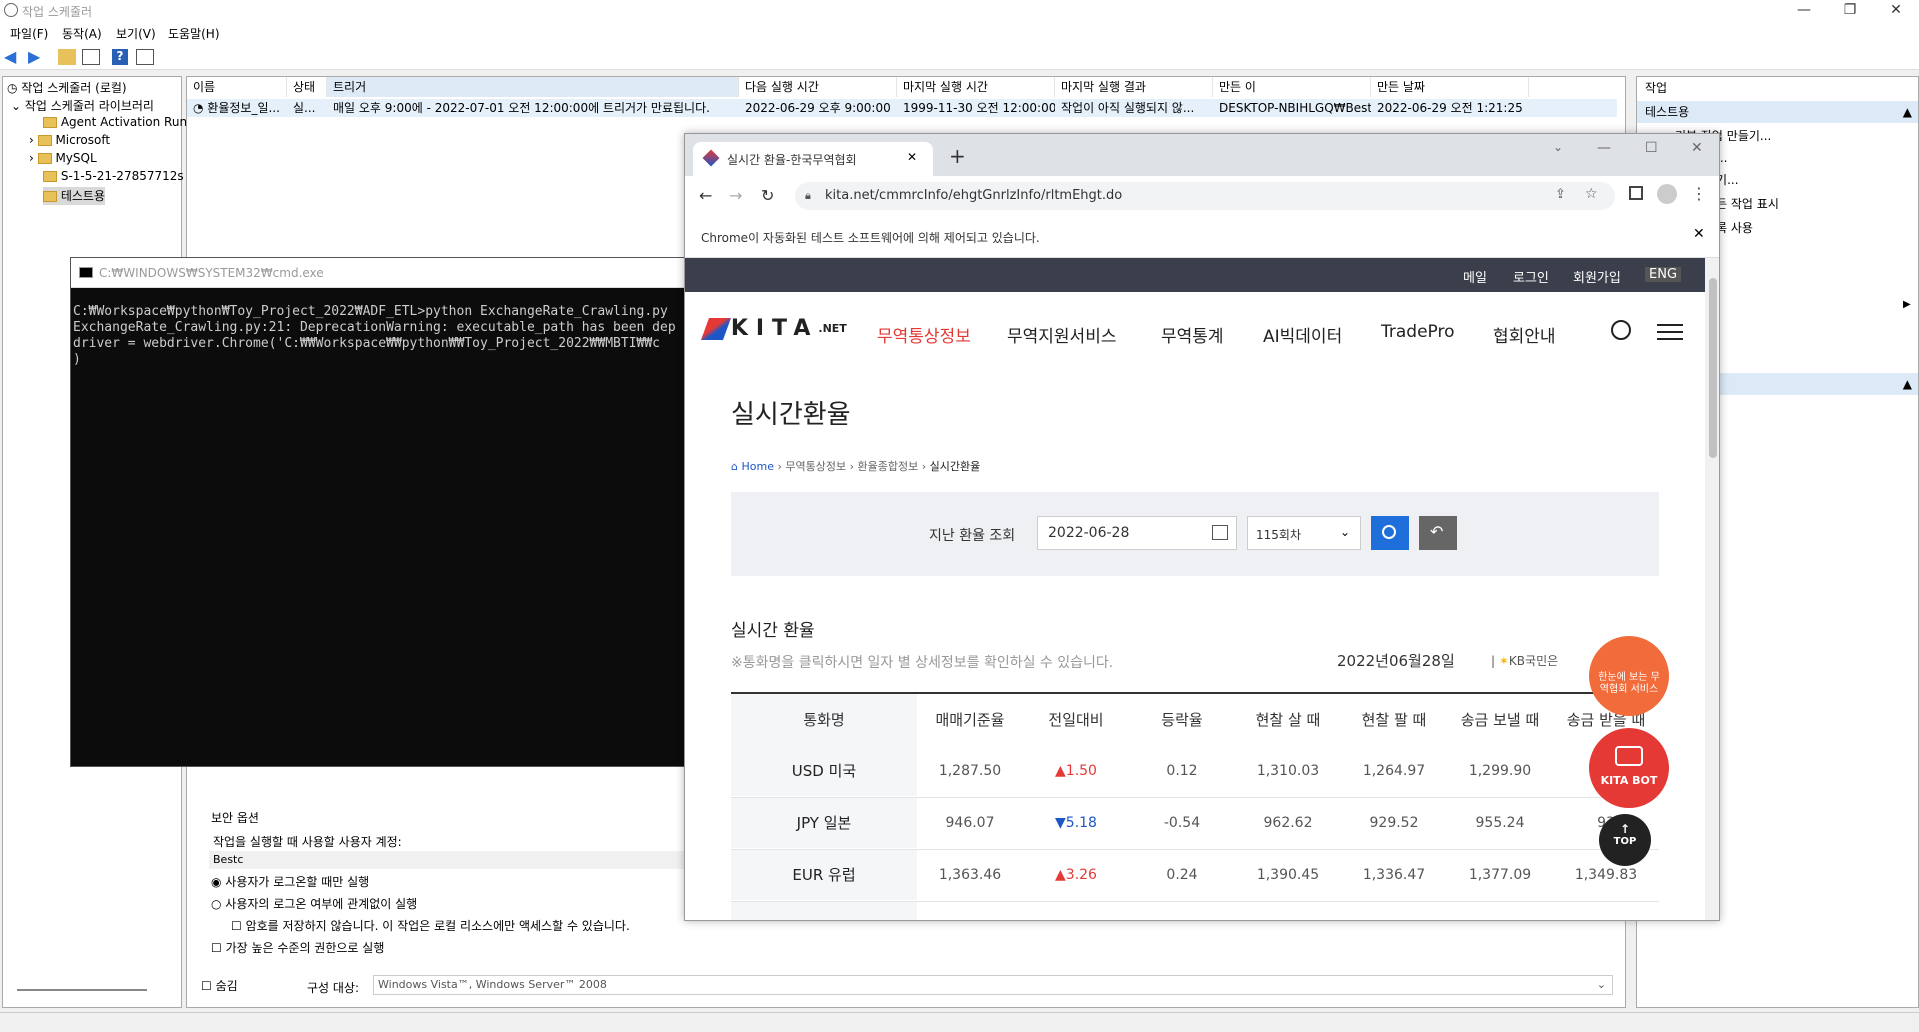  I want to click on service-float-button: 한눈에 보는 무역협회 서비스, so click(1629, 676).